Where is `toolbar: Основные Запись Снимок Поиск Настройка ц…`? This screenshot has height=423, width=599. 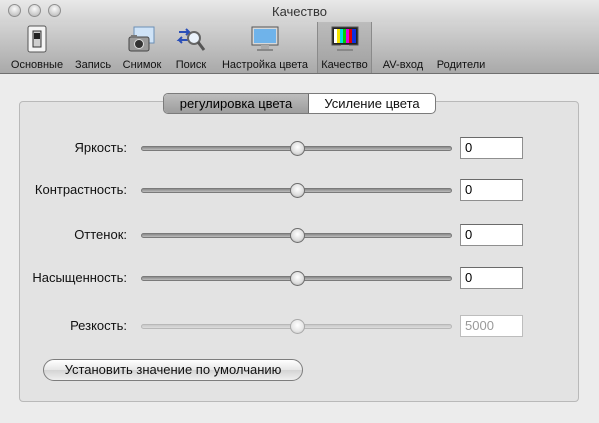
toolbar: Основные Запись Снимок Поиск Настройка ц… is located at coordinates (299, 48).